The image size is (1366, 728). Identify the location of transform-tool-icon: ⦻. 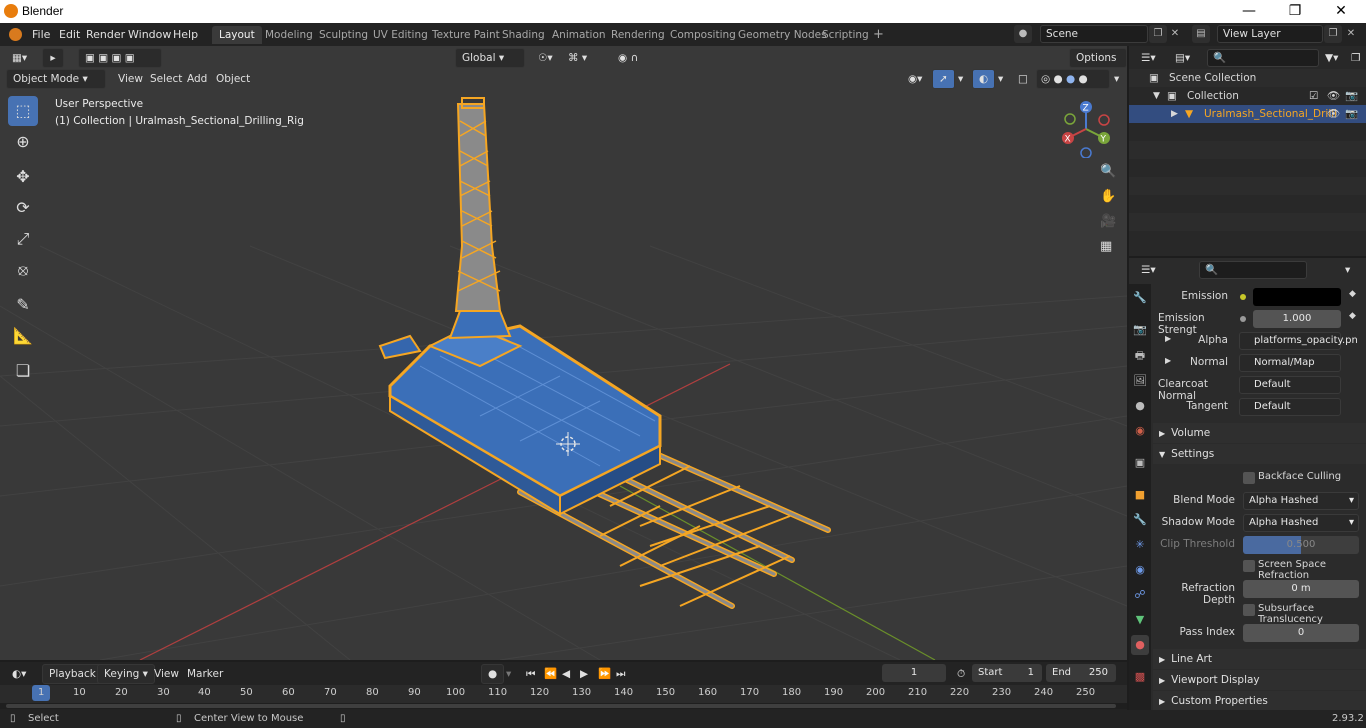
(23, 270).